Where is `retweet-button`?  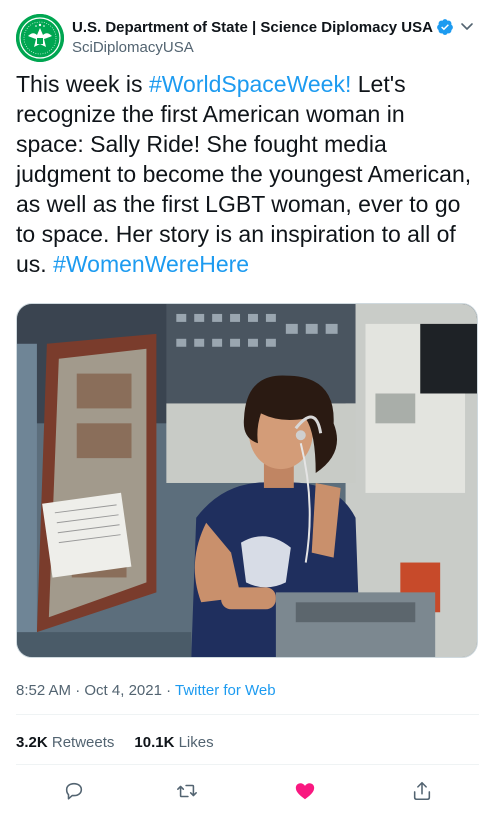 retweet-button is located at coordinates (187, 791).